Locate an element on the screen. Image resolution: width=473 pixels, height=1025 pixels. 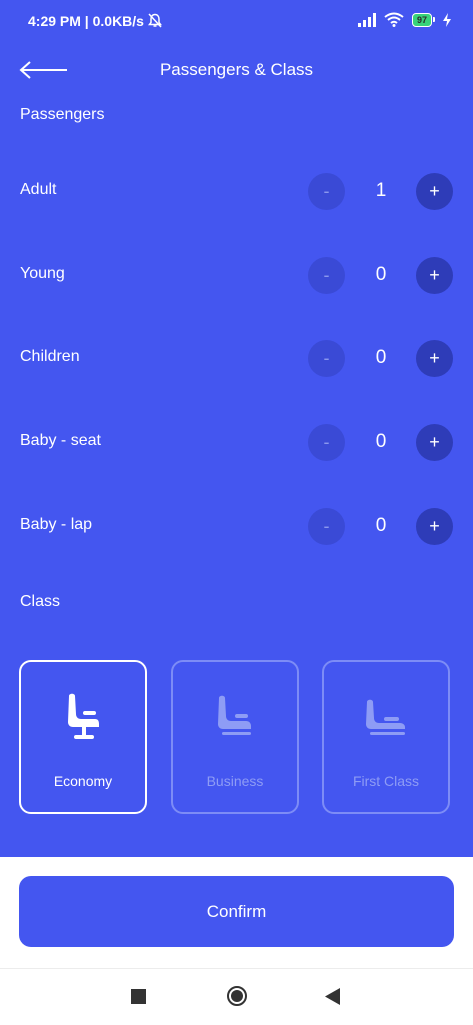
back-icon is located at coordinates (333, 996).